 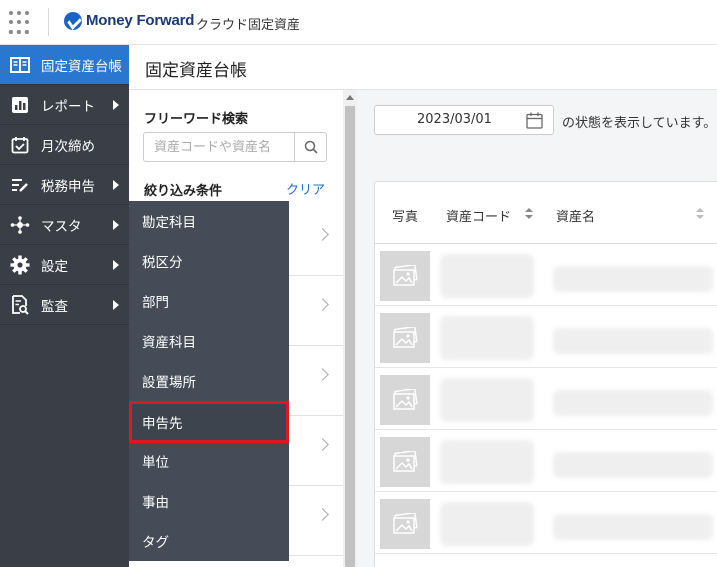 I want to click on date-picker: 2023/03/01, so click(x=464, y=120).